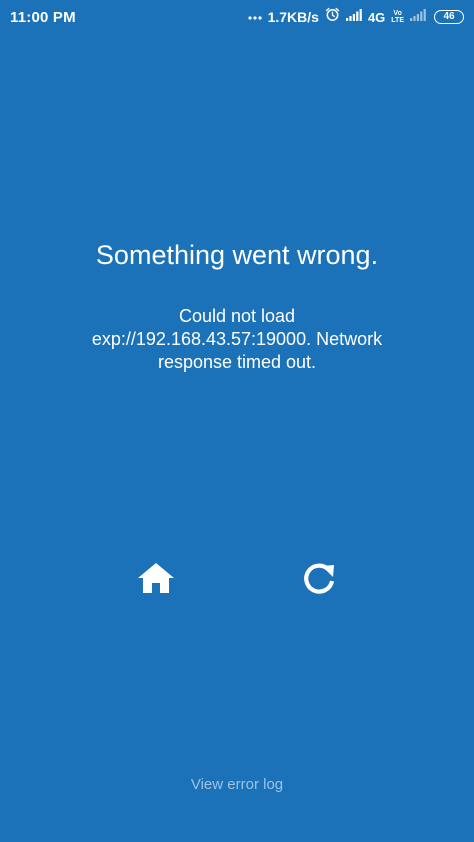 This screenshot has width=474, height=842. I want to click on reload-icon, so click(319, 580).